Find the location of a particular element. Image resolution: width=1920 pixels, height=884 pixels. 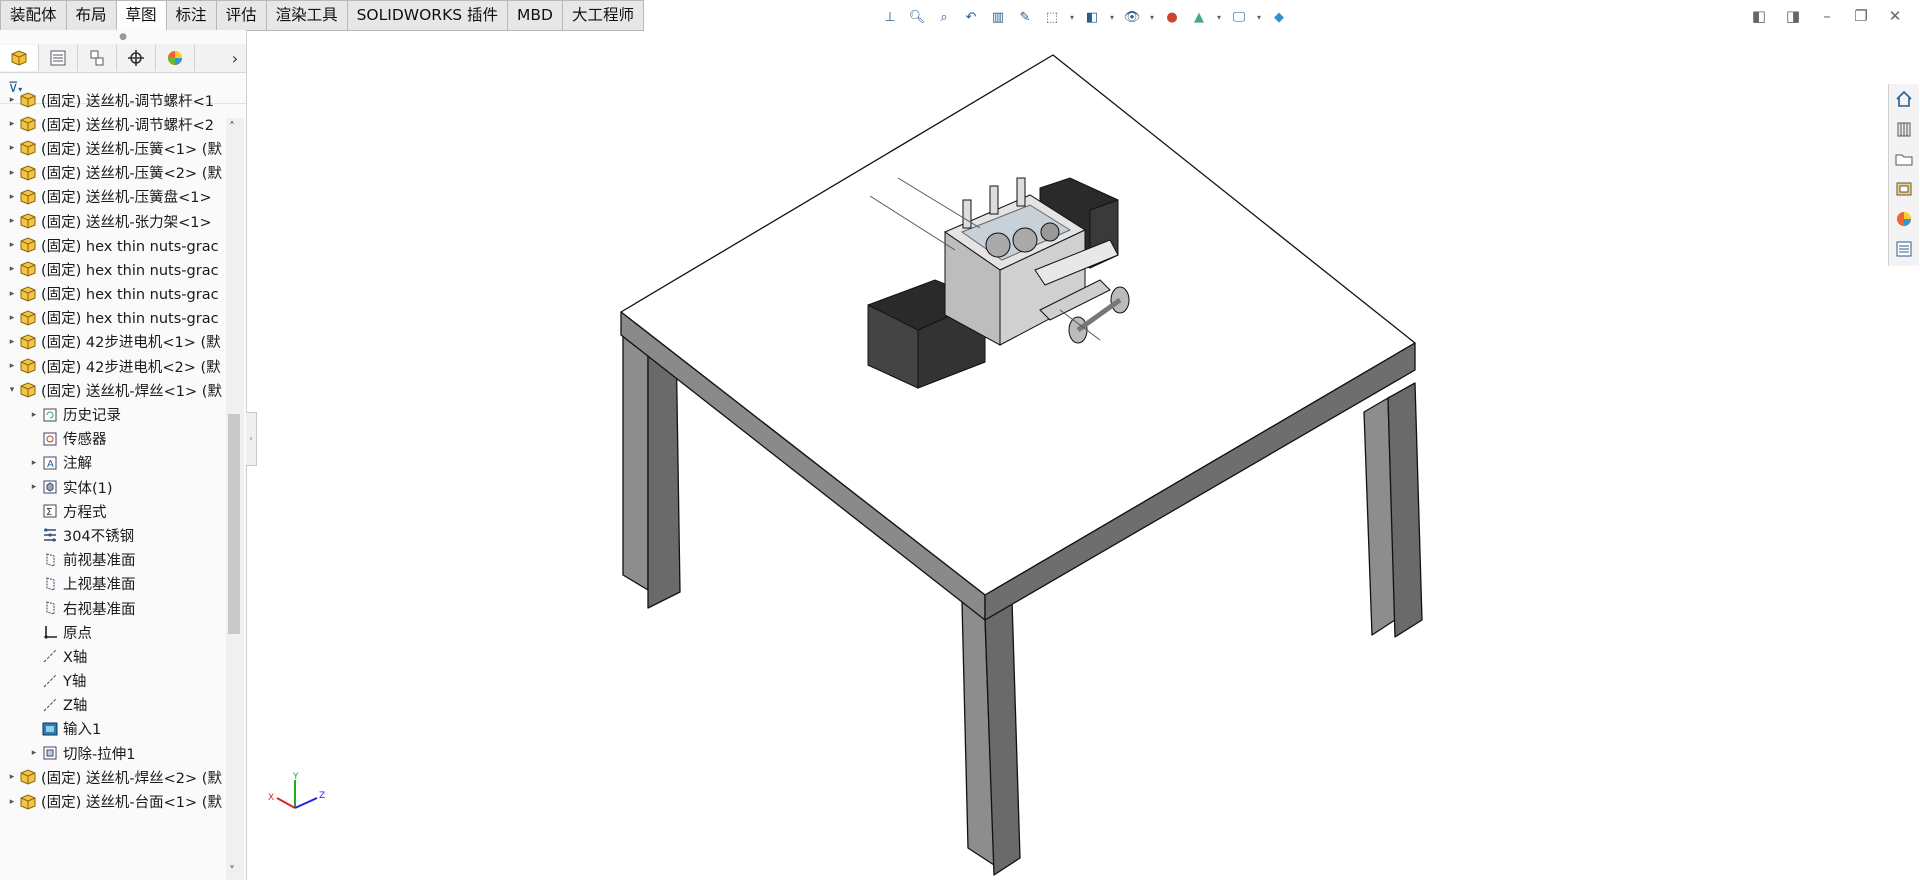

tree-item: 输入1 is located at coordinates (113, 729).